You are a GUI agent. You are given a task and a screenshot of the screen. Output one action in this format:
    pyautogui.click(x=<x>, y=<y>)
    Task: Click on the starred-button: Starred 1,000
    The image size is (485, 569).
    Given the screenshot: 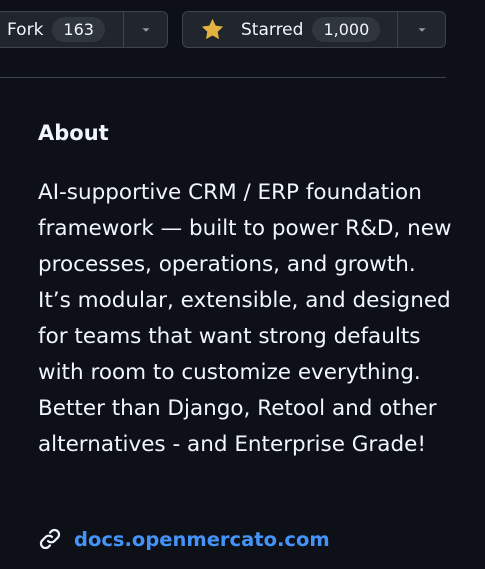 What is the action you would take?
    pyautogui.click(x=290, y=29)
    